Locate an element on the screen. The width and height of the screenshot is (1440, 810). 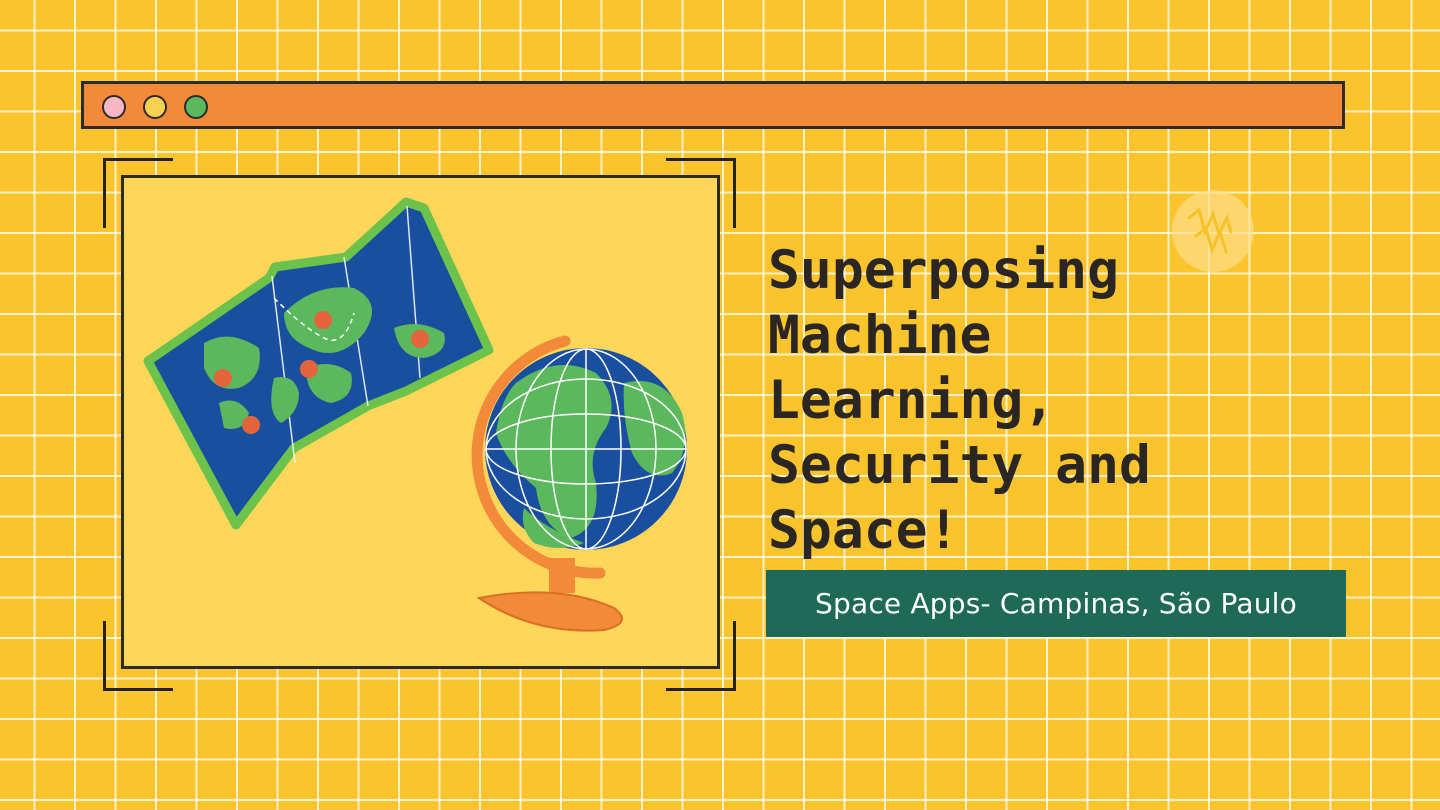
subtitle-banner: Space Apps- Campinas, São Paulo is located at coordinates (1056, 603).